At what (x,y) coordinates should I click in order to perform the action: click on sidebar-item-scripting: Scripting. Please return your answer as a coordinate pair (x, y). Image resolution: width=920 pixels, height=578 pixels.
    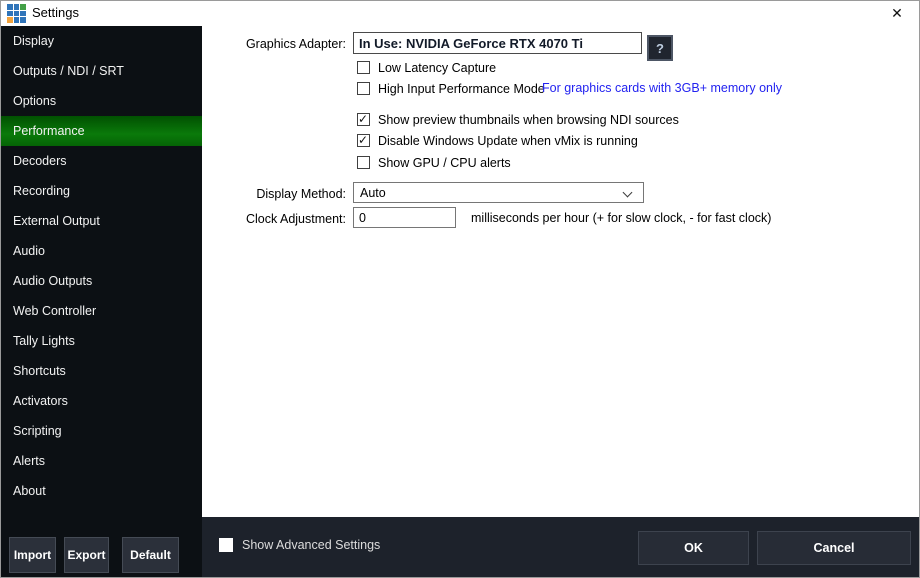
    Looking at the image, I should click on (101, 431).